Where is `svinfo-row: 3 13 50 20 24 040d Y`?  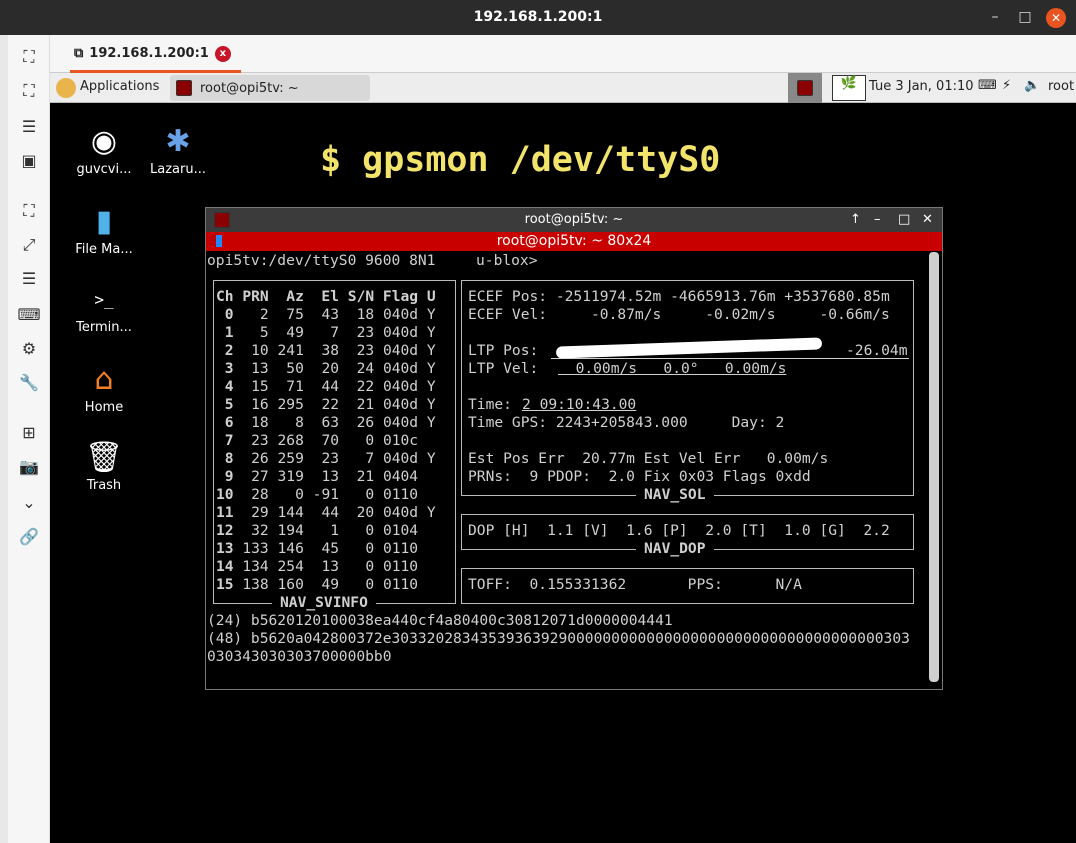 svinfo-row: 3 13 50 20 24 040d Y is located at coordinates (326, 369).